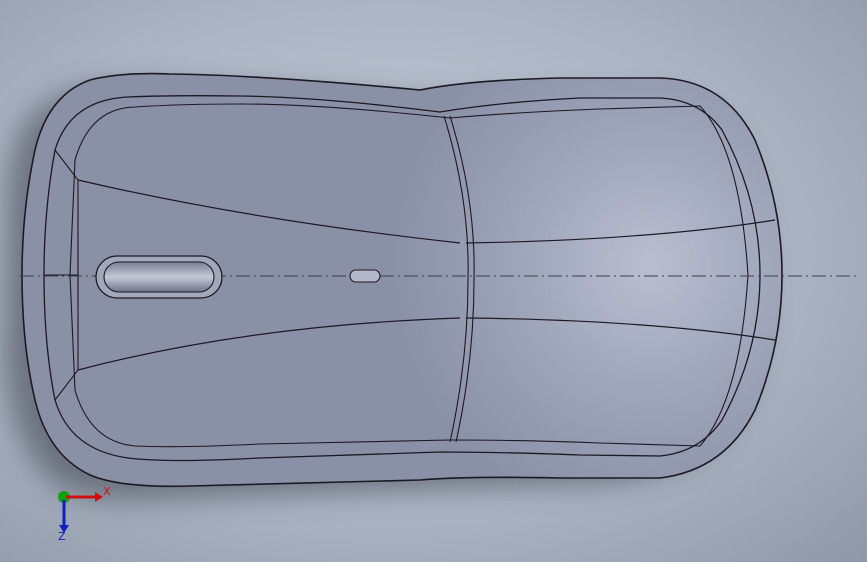  What do you see at coordinates (107, 491) in the screenshot?
I see `triad-x-label: X` at bounding box center [107, 491].